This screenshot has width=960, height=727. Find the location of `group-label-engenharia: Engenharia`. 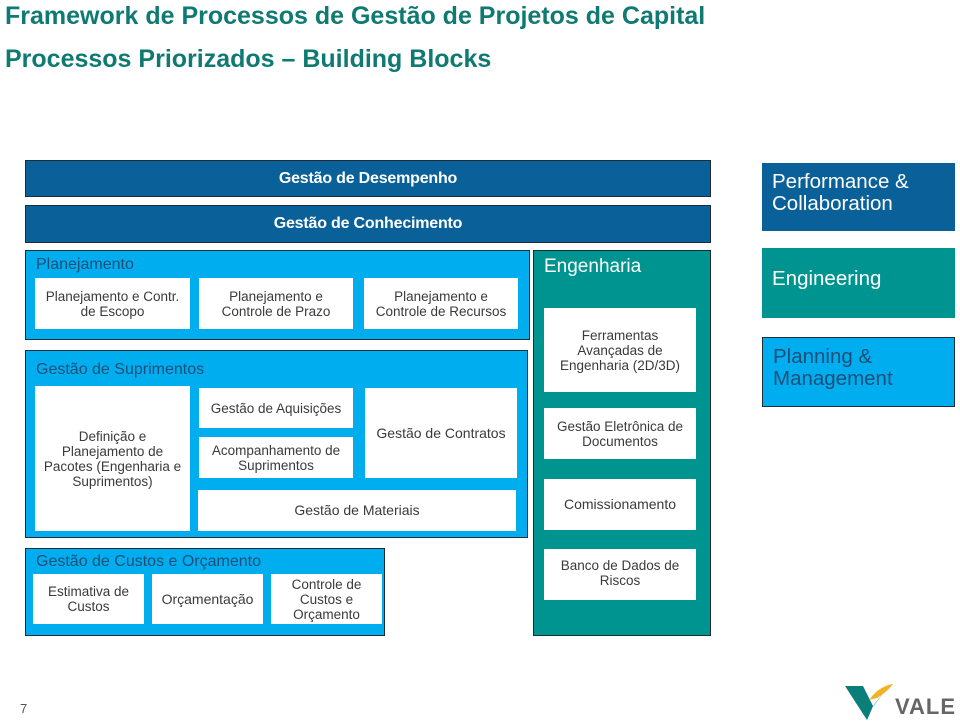

group-label-engenharia: Engenharia is located at coordinates (593, 266).